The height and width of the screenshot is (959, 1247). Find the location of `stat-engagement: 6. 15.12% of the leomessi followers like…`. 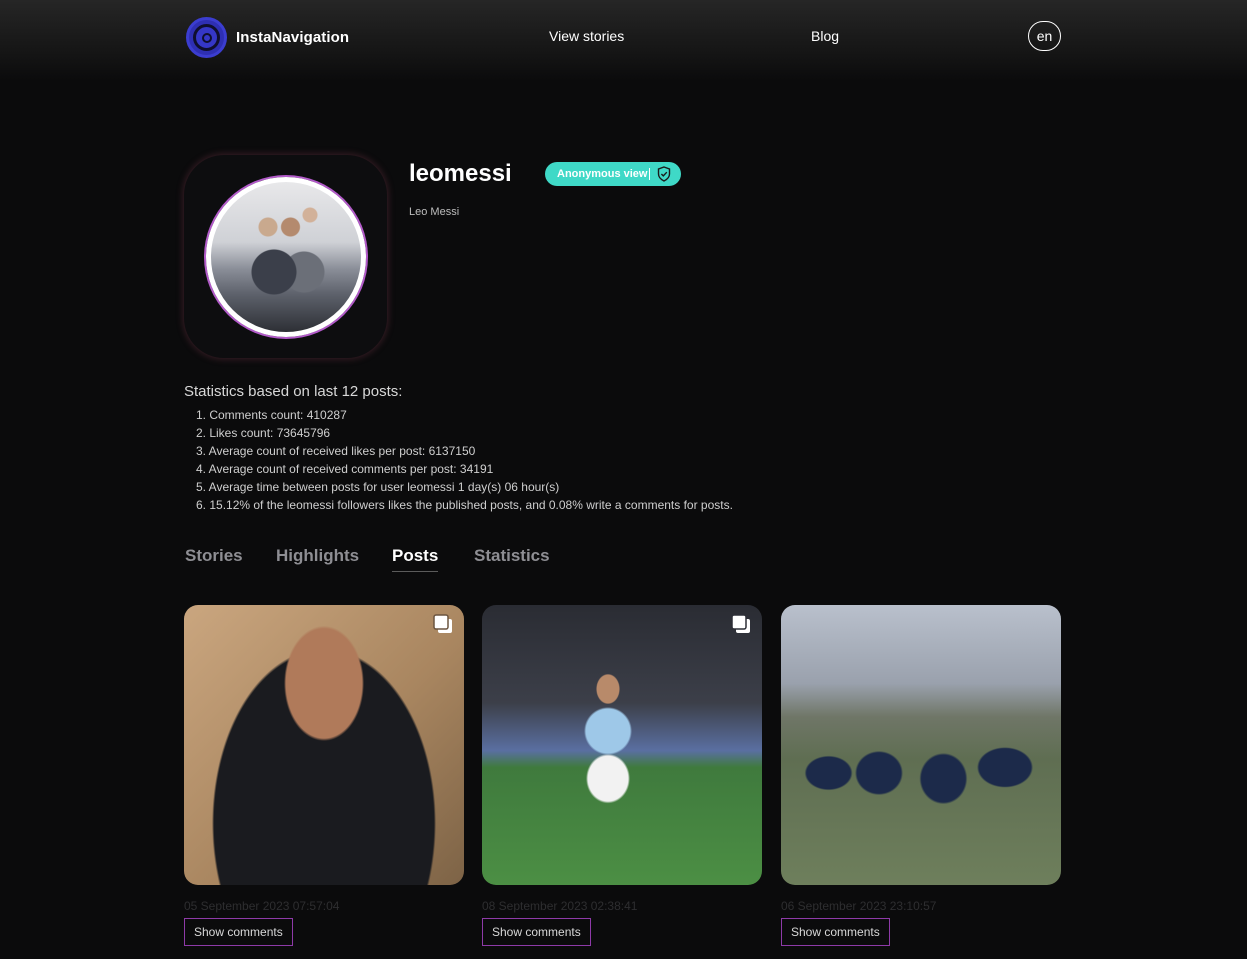

stat-engagement: 6. 15.12% of the leomessi followers like… is located at coordinates (464, 505).